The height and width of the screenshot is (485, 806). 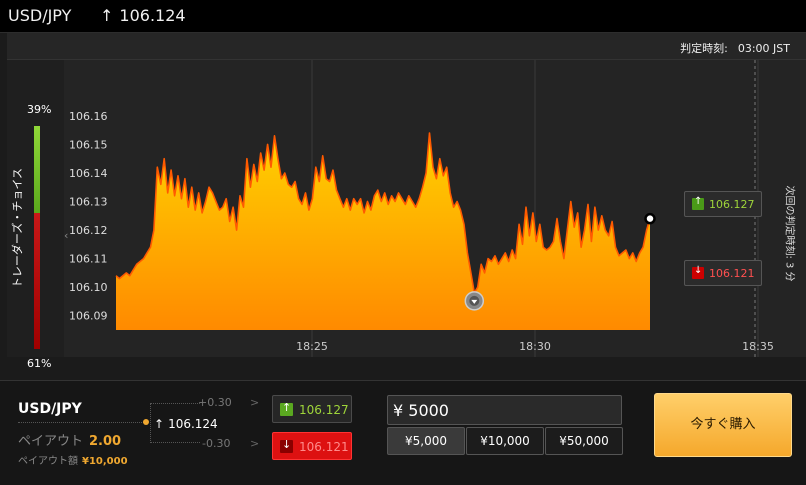 What do you see at coordinates (37, 281) in the screenshot?
I see `trader-down-bar` at bounding box center [37, 281].